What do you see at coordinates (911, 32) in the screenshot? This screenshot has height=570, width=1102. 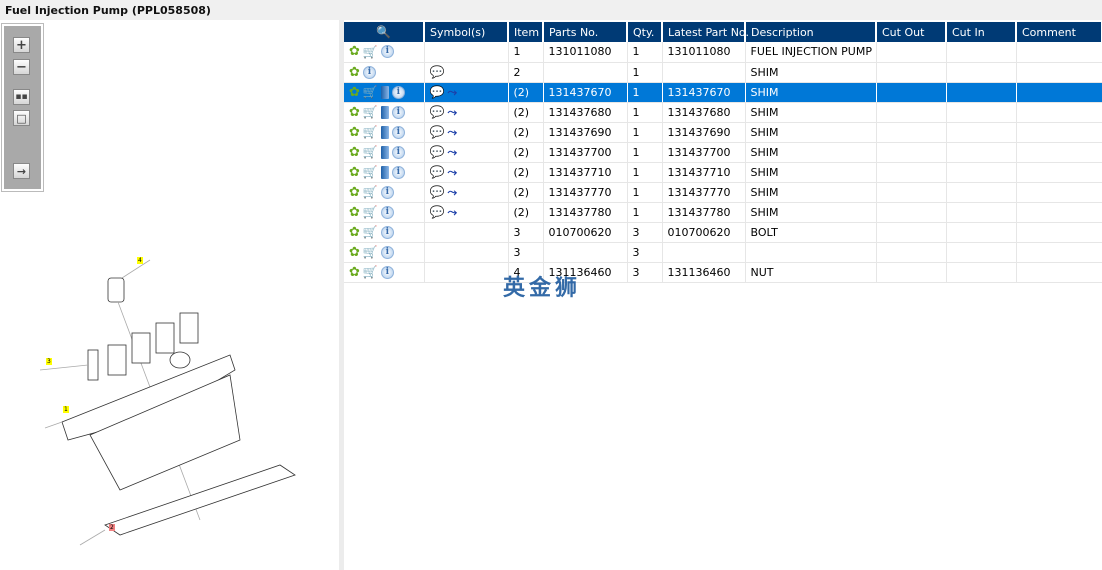 I see `column-header: Cut Out` at bounding box center [911, 32].